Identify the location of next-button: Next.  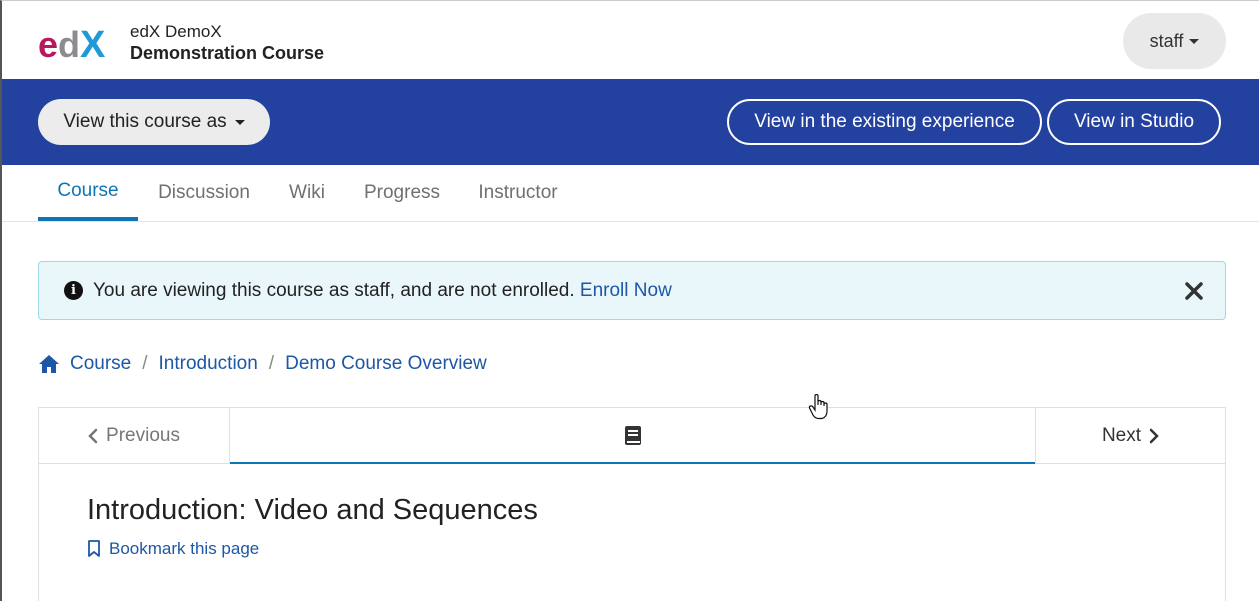
(1130, 435).